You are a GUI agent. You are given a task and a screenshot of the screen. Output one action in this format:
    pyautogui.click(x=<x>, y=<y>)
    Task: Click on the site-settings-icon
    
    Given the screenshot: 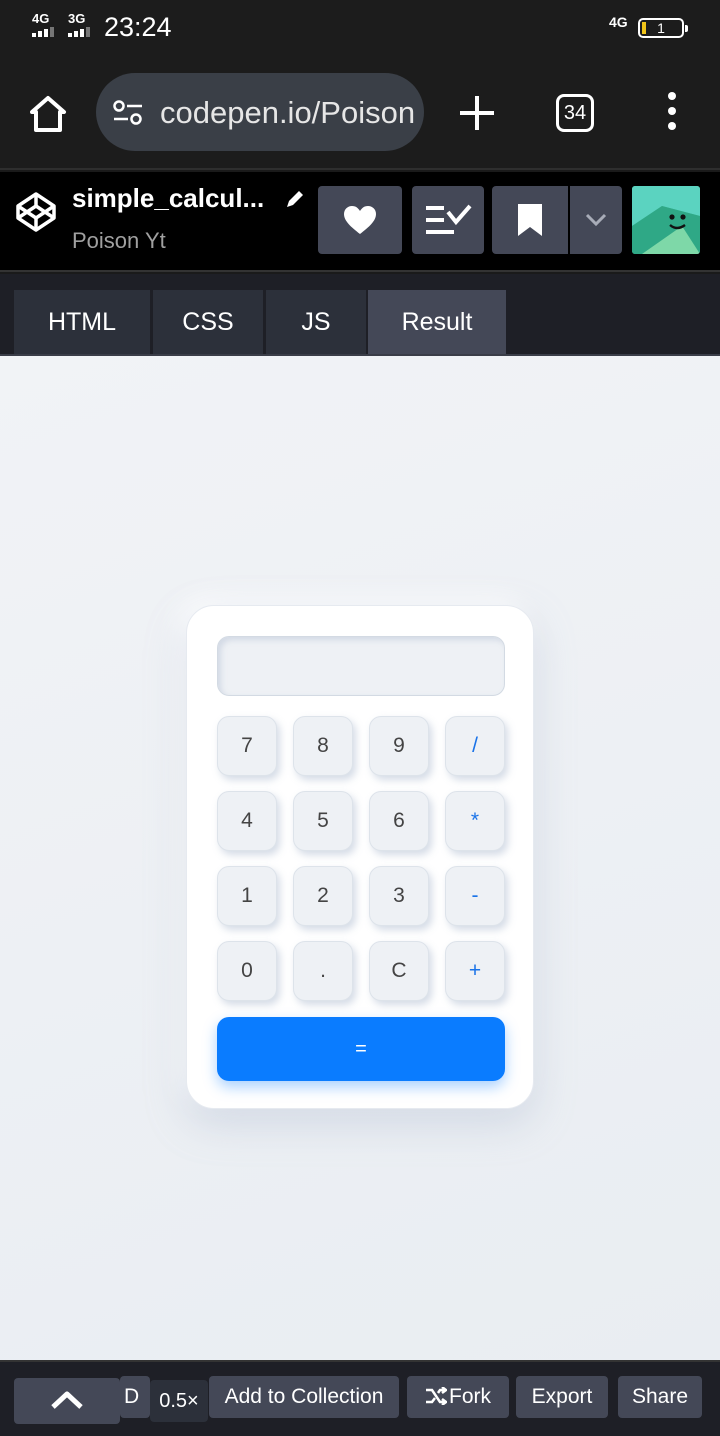 What is the action you would take?
    pyautogui.click(x=127, y=112)
    